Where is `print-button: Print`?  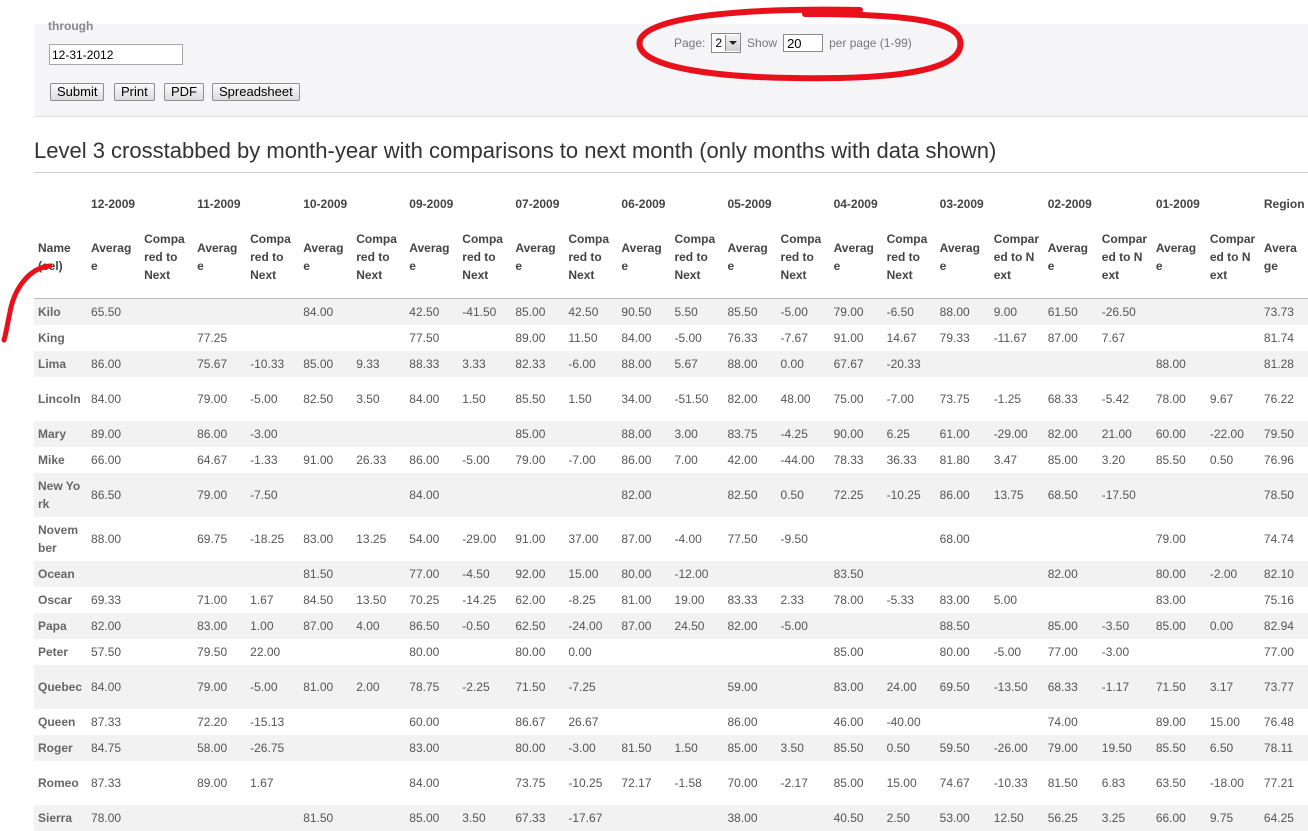 print-button: Print is located at coordinates (134, 92).